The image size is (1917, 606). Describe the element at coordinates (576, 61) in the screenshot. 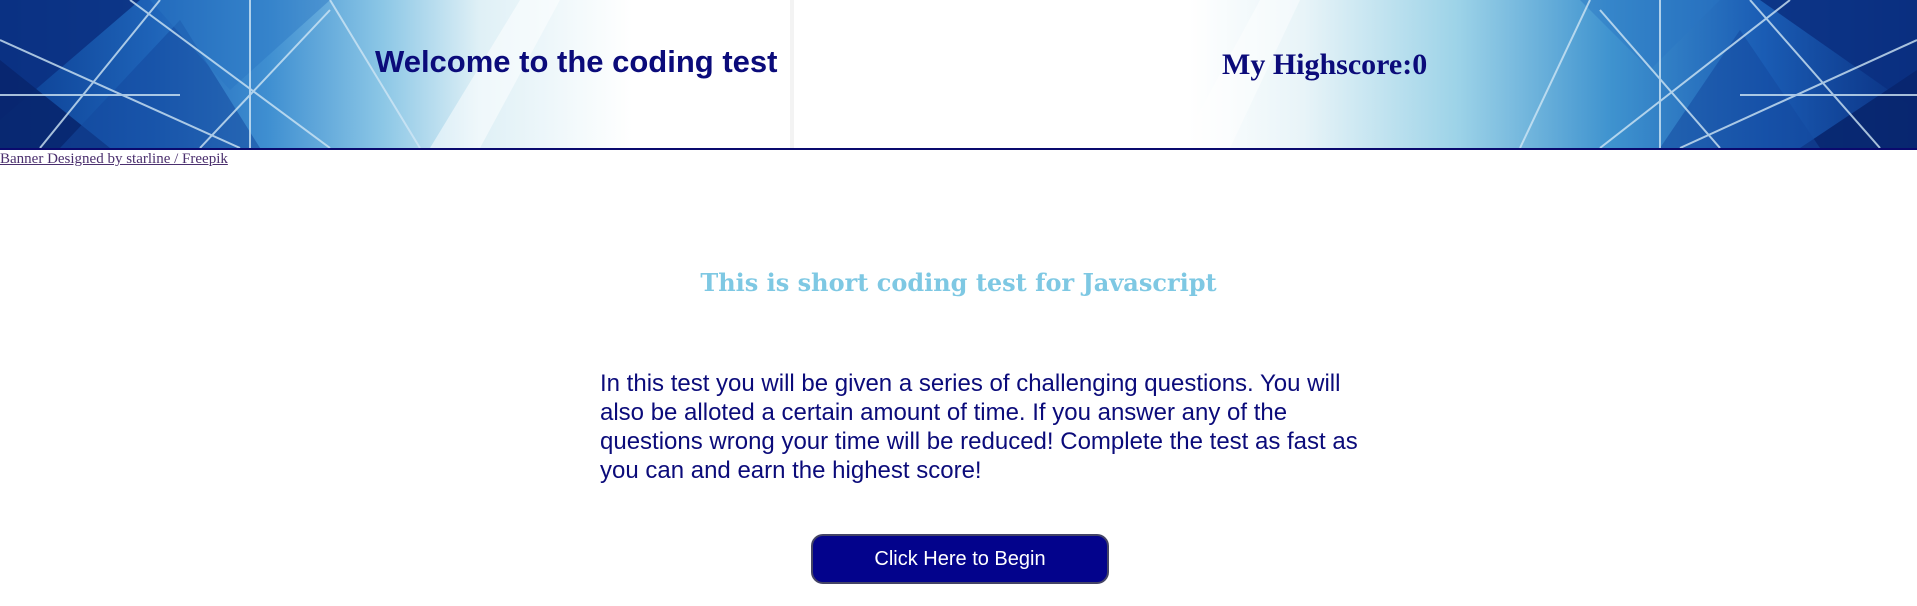

I see `page-title: Welcome to the coding test` at that location.